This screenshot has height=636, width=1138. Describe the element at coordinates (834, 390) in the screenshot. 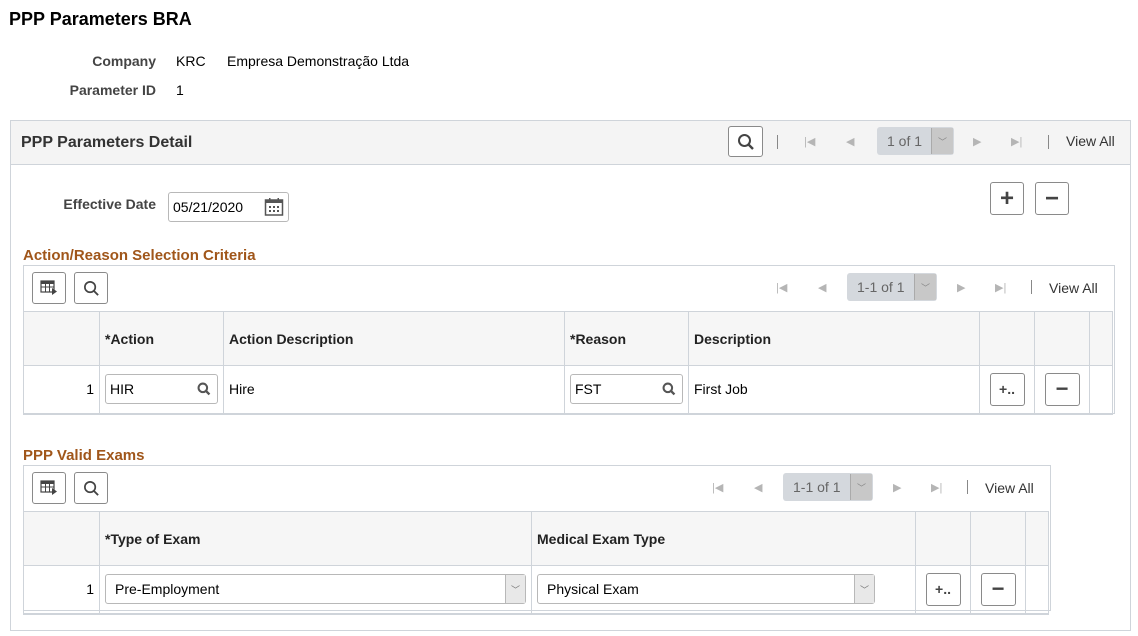

I see `description-cell: First Job` at that location.